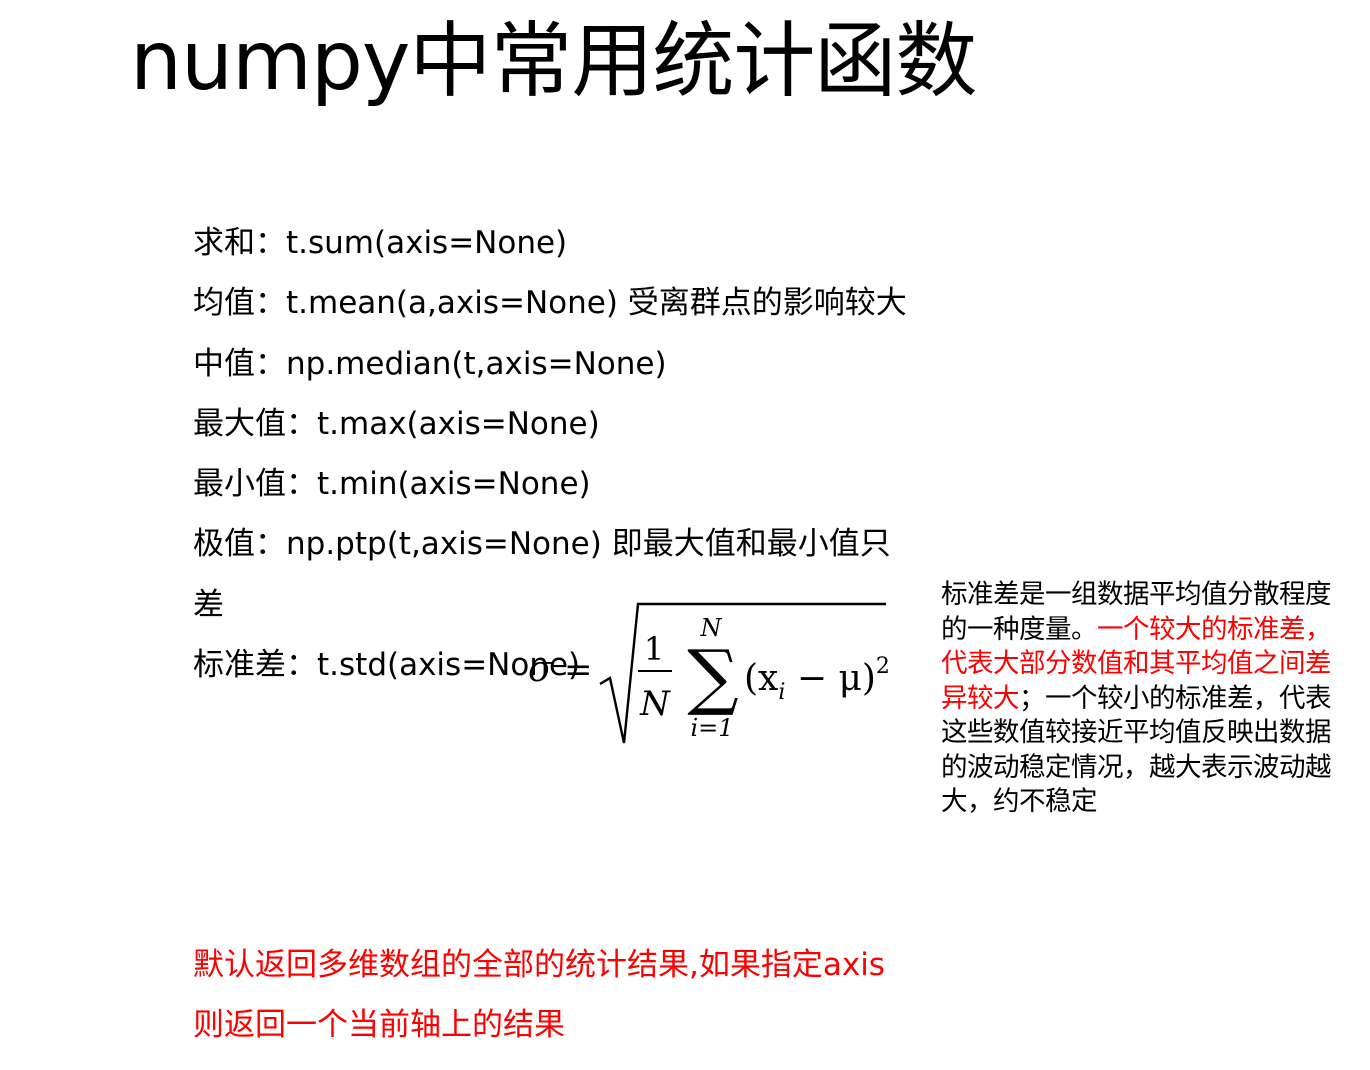 This screenshot has height=1070, width=1370. I want to click on formula-numerator: 1, so click(654, 649).